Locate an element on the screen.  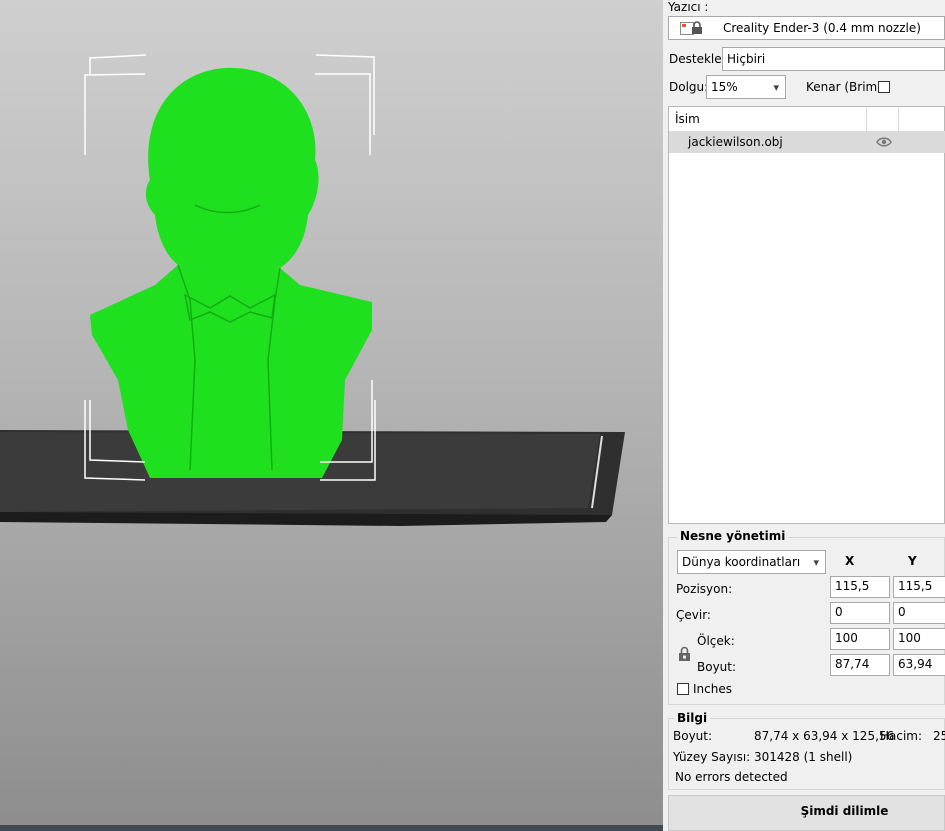
printer-label: Yazıcı : is located at coordinates (688, 7).